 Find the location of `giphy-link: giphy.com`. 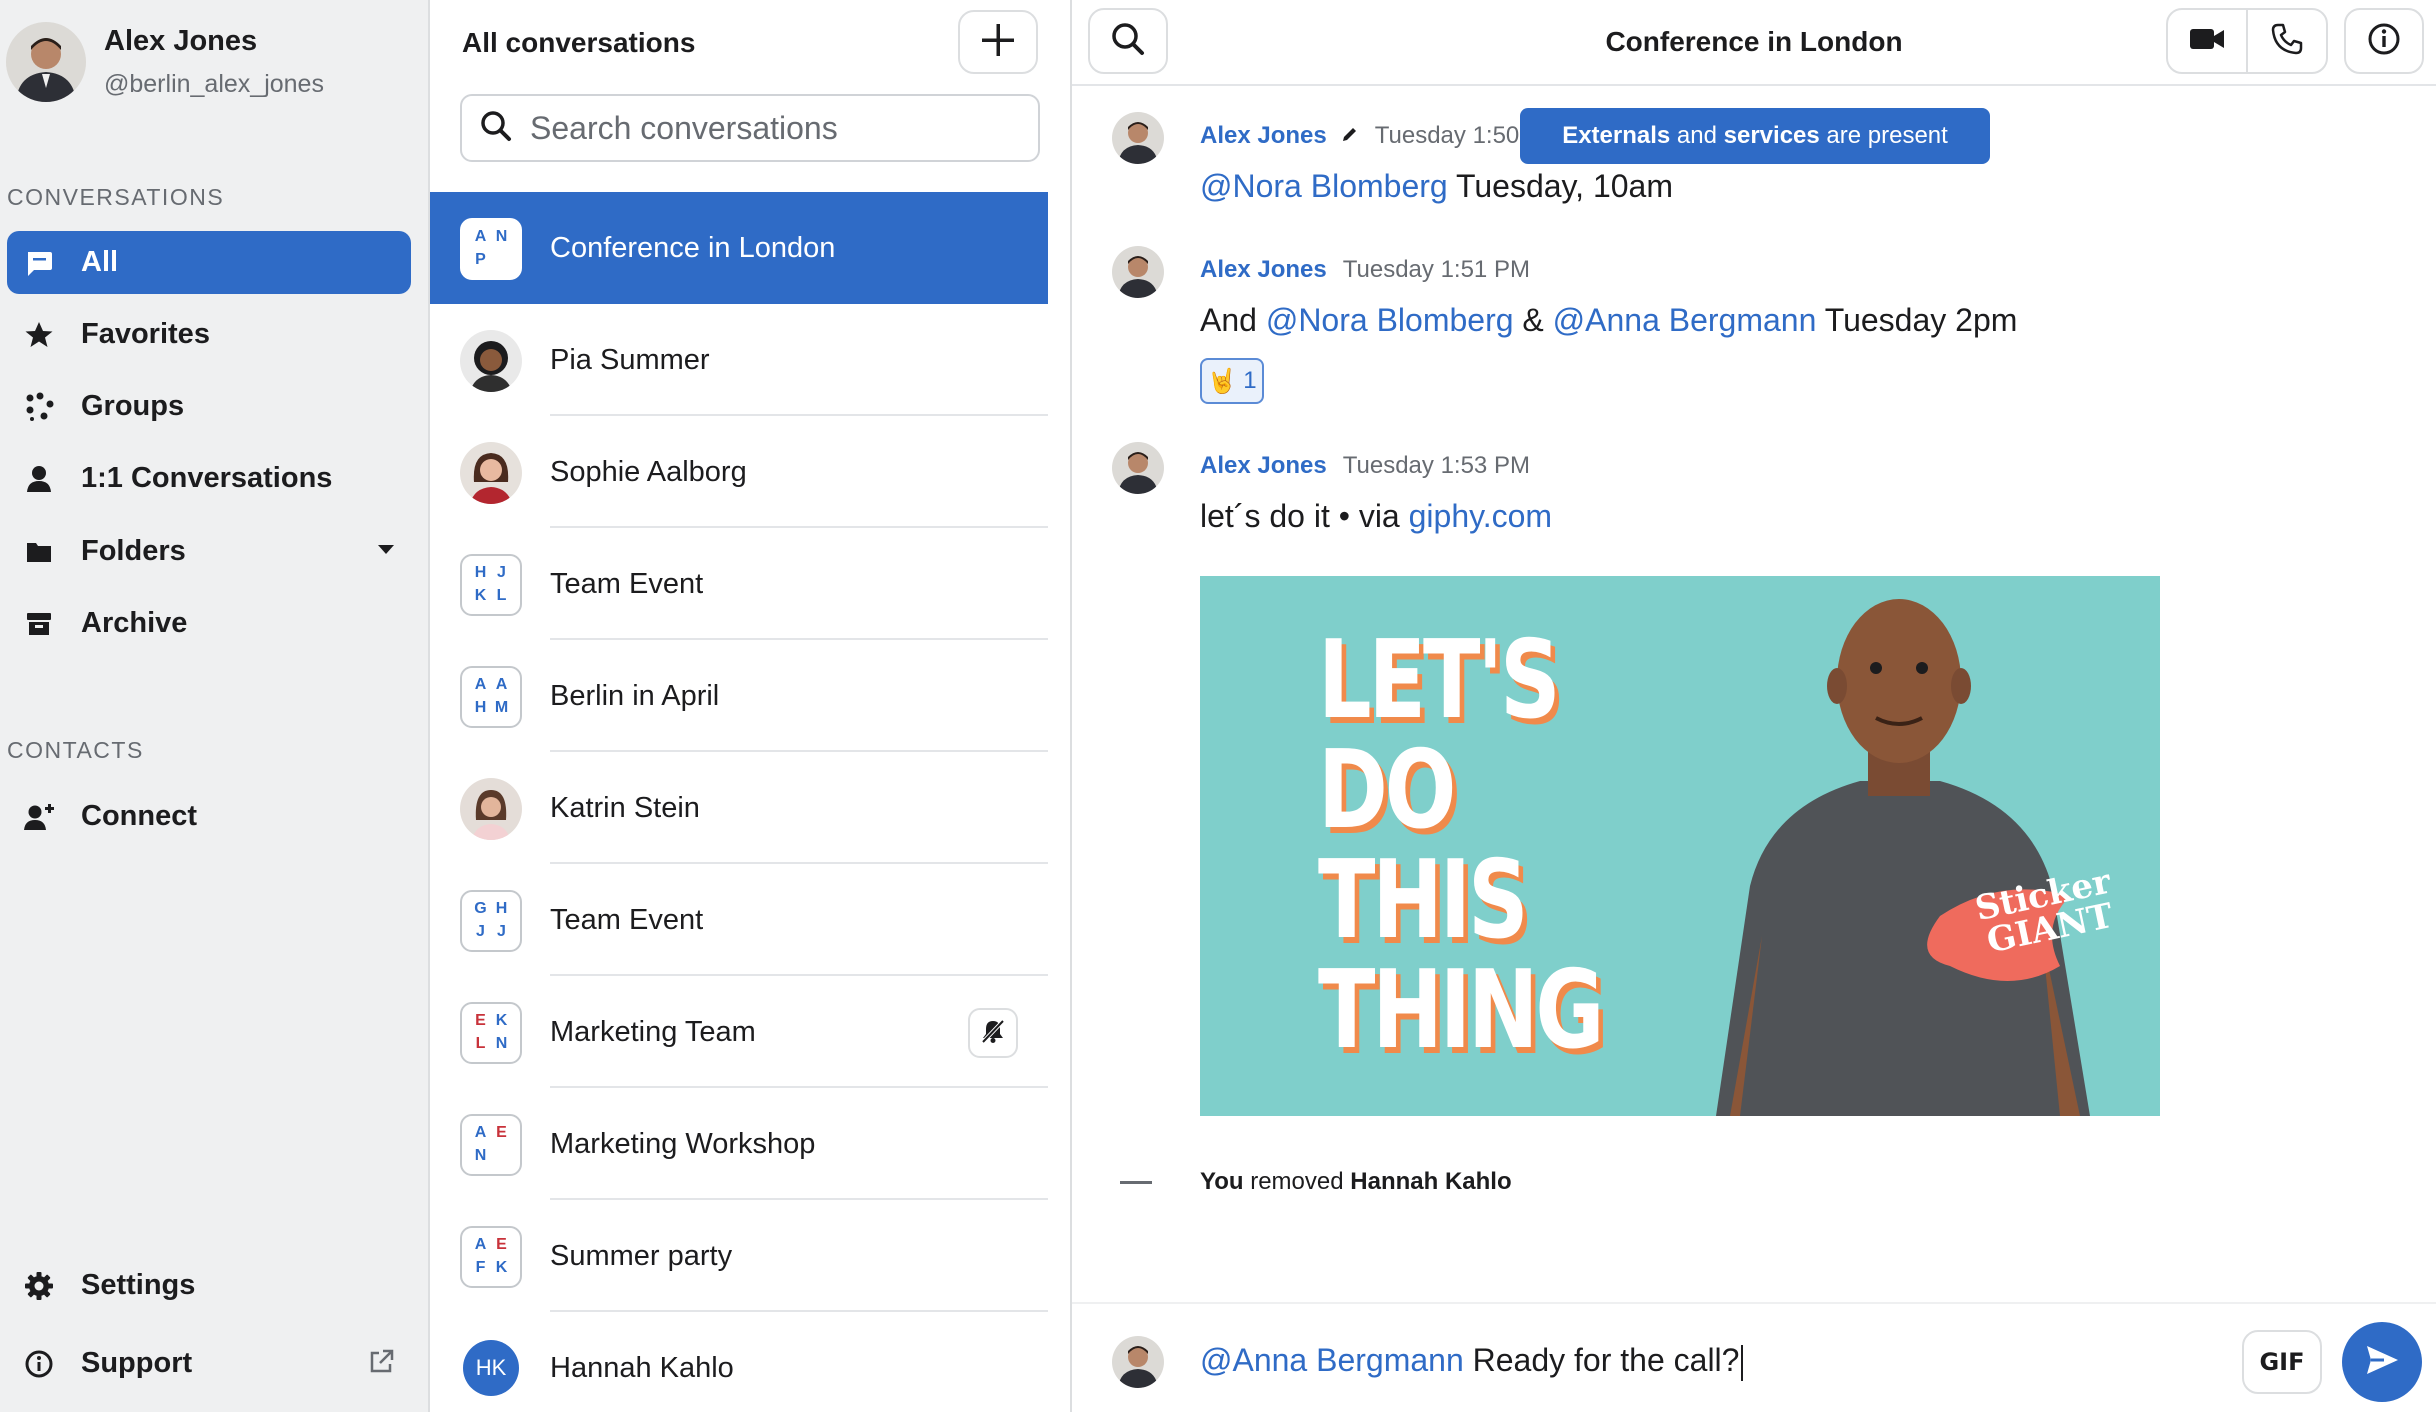

giphy-link: giphy.com is located at coordinates (1480, 516).